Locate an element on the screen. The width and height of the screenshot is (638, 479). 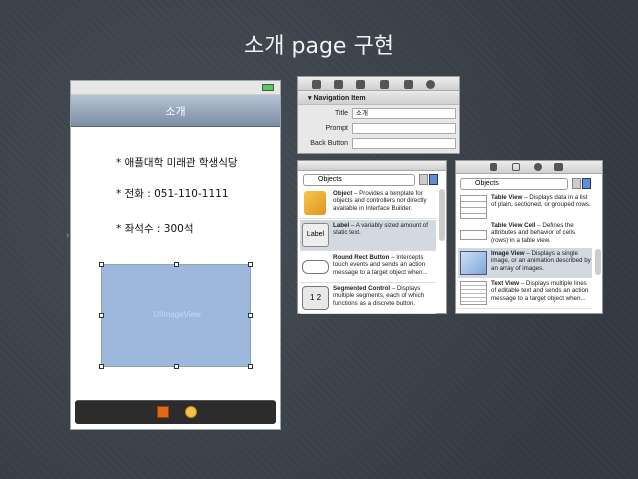
file-template-icon is located at coordinates (493, 167).